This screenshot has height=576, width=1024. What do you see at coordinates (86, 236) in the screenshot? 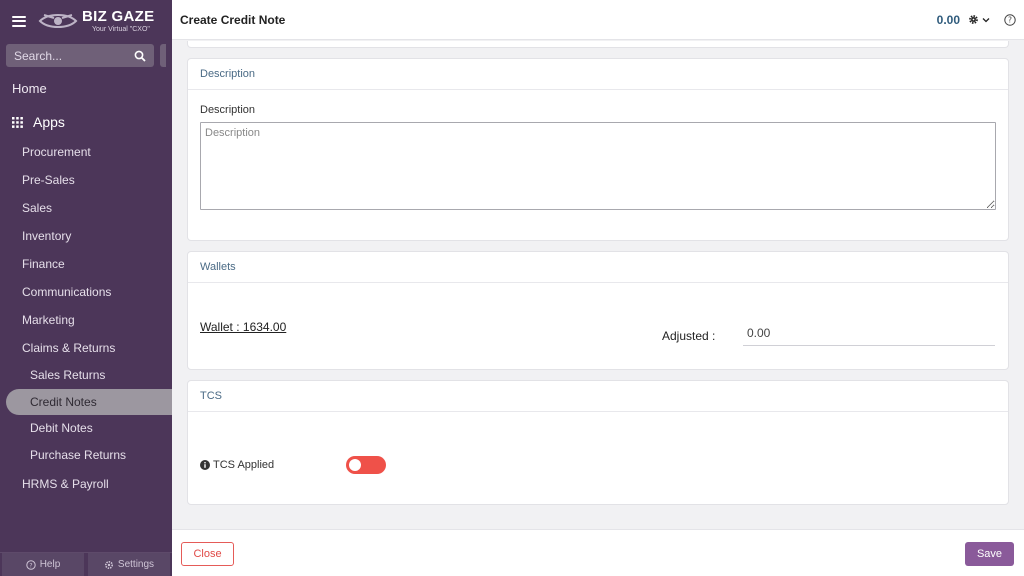
I see `sidebar-item-inventory: Inventory` at bounding box center [86, 236].